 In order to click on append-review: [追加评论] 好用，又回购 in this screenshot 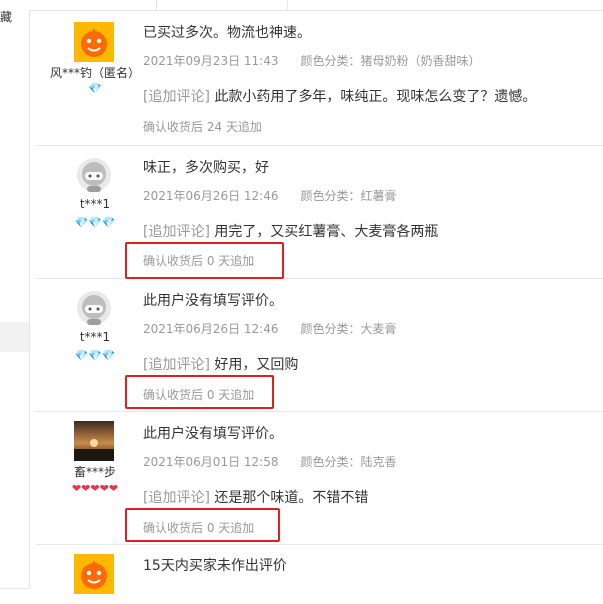, I will do `click(220, 364)`.